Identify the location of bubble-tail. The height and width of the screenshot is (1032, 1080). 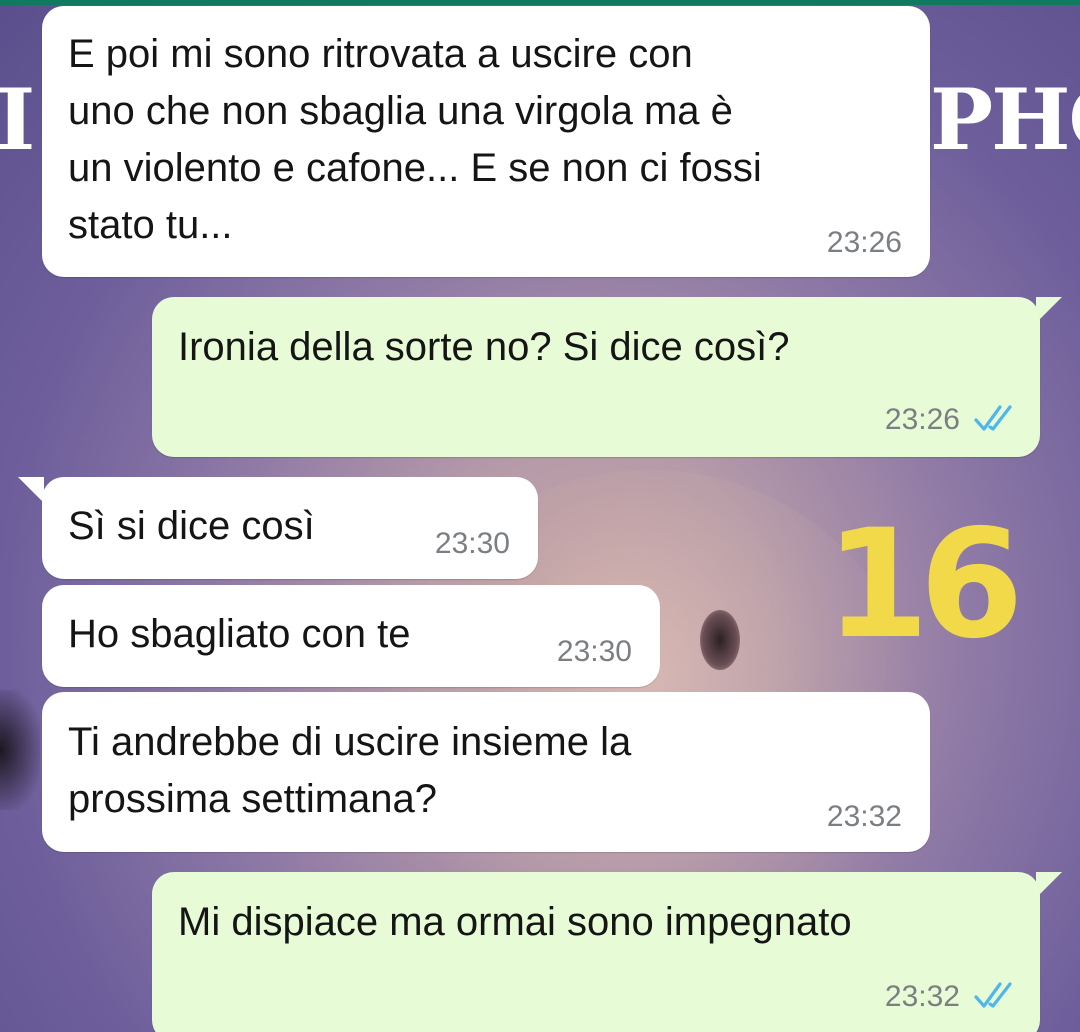
(31, 490).